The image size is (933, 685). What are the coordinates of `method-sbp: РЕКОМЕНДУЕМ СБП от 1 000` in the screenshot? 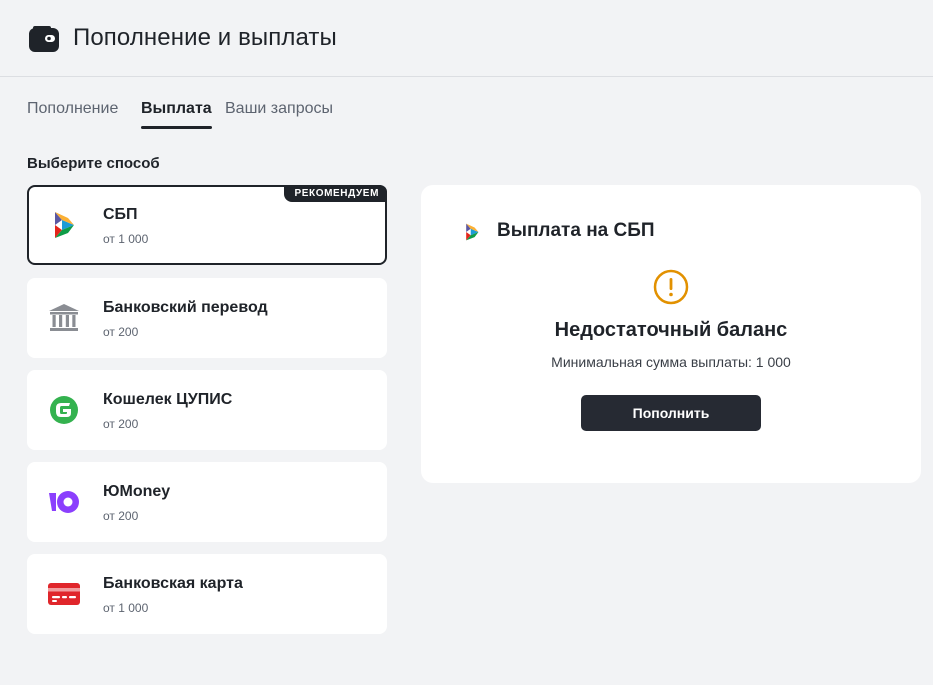 It's located at (207, 225).